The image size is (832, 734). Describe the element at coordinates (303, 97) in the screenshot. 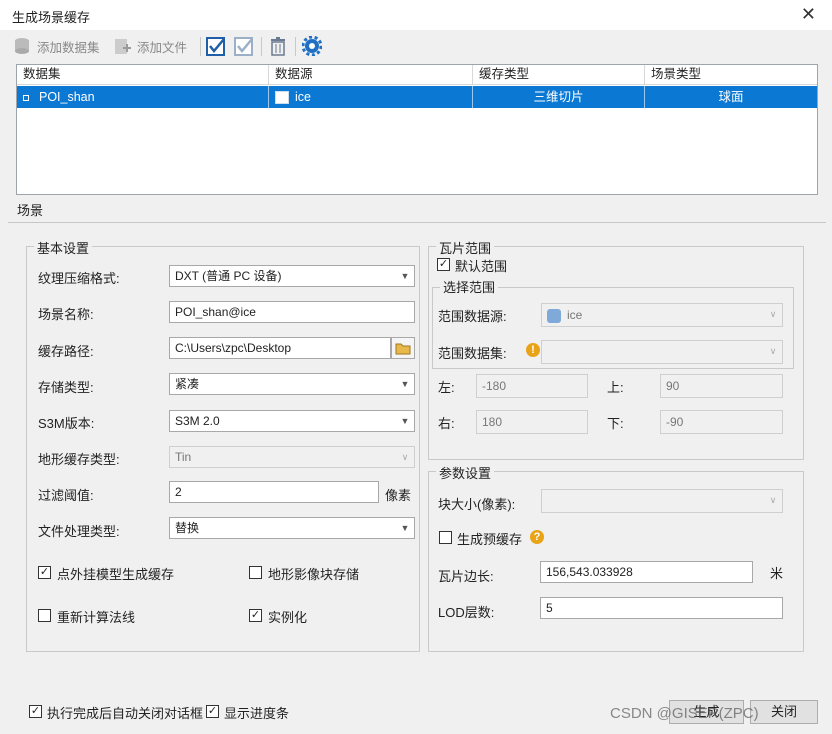

I see `row-datasource-name: ice` at that location.